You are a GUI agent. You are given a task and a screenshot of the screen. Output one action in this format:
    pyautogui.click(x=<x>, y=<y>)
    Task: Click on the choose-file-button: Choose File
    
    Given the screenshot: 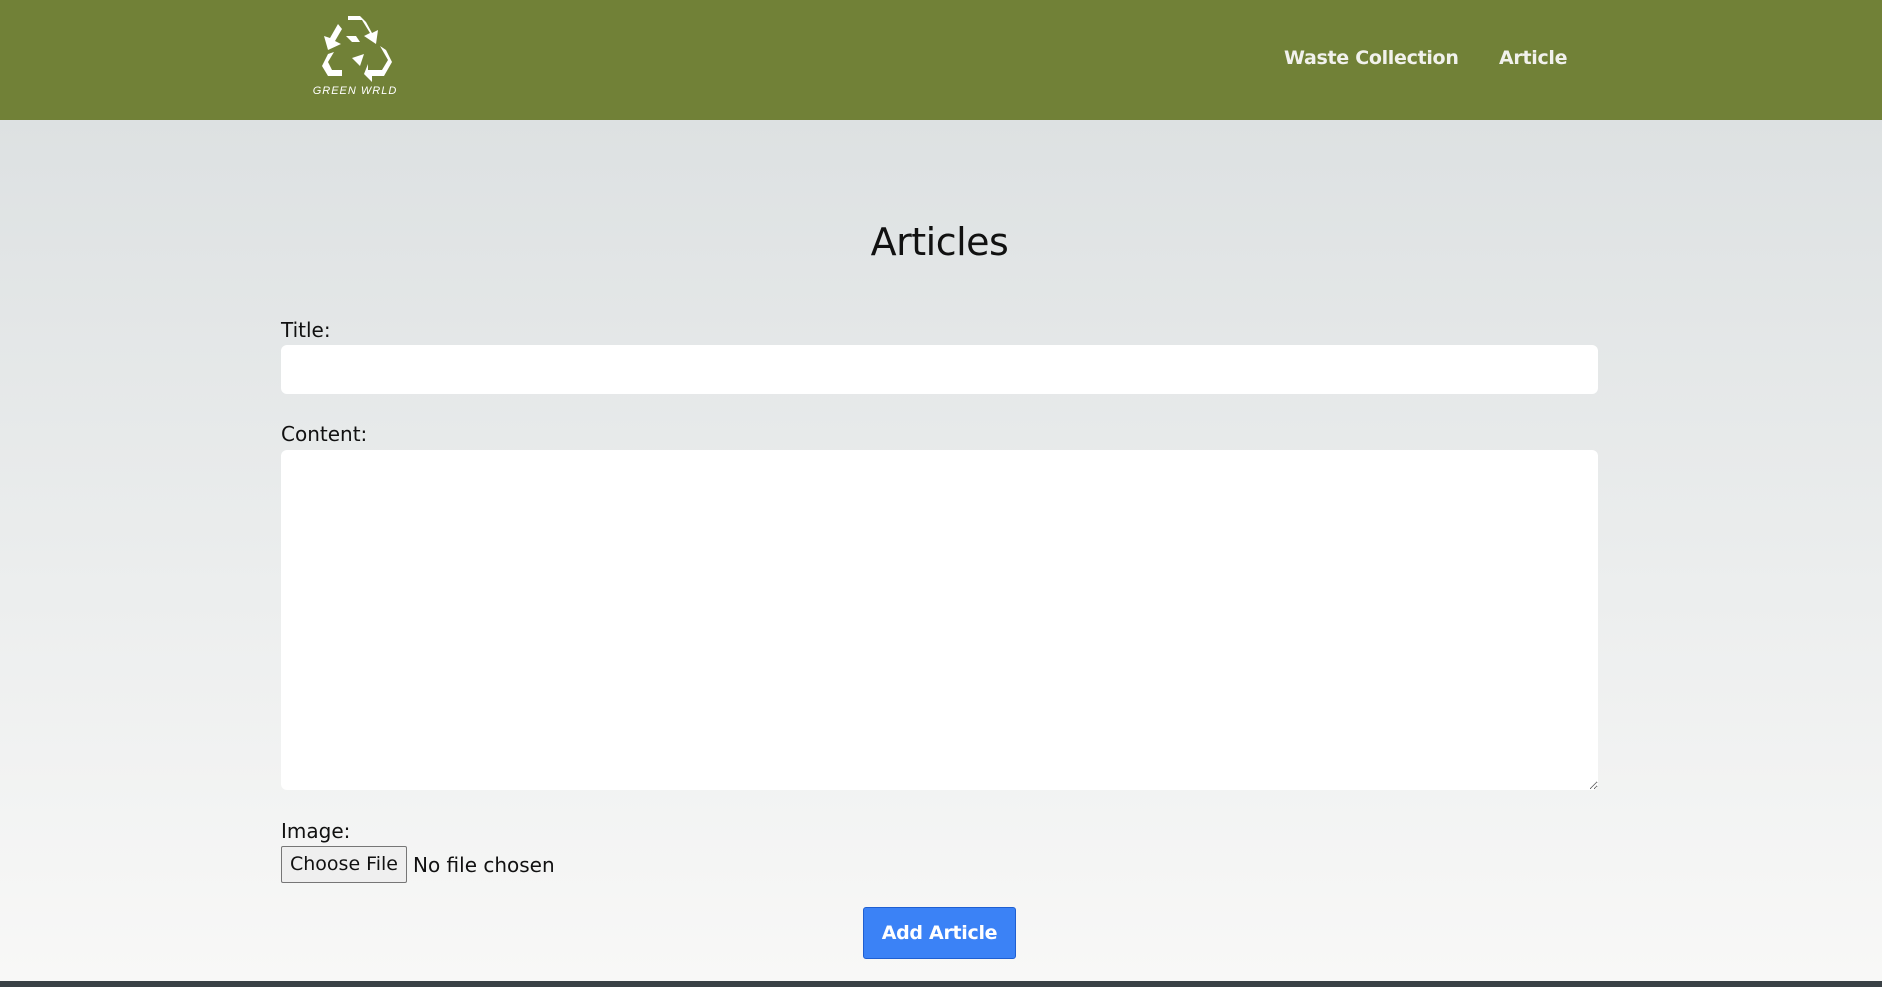 What is the action you would take?
    pyautogui.click(x=344, y=864)
    